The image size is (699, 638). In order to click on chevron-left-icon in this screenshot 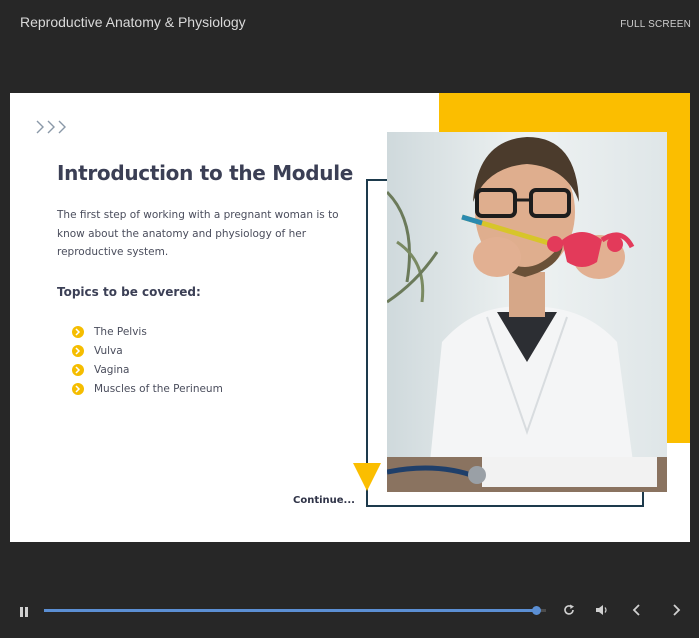, I will do `click(636, 610)`.